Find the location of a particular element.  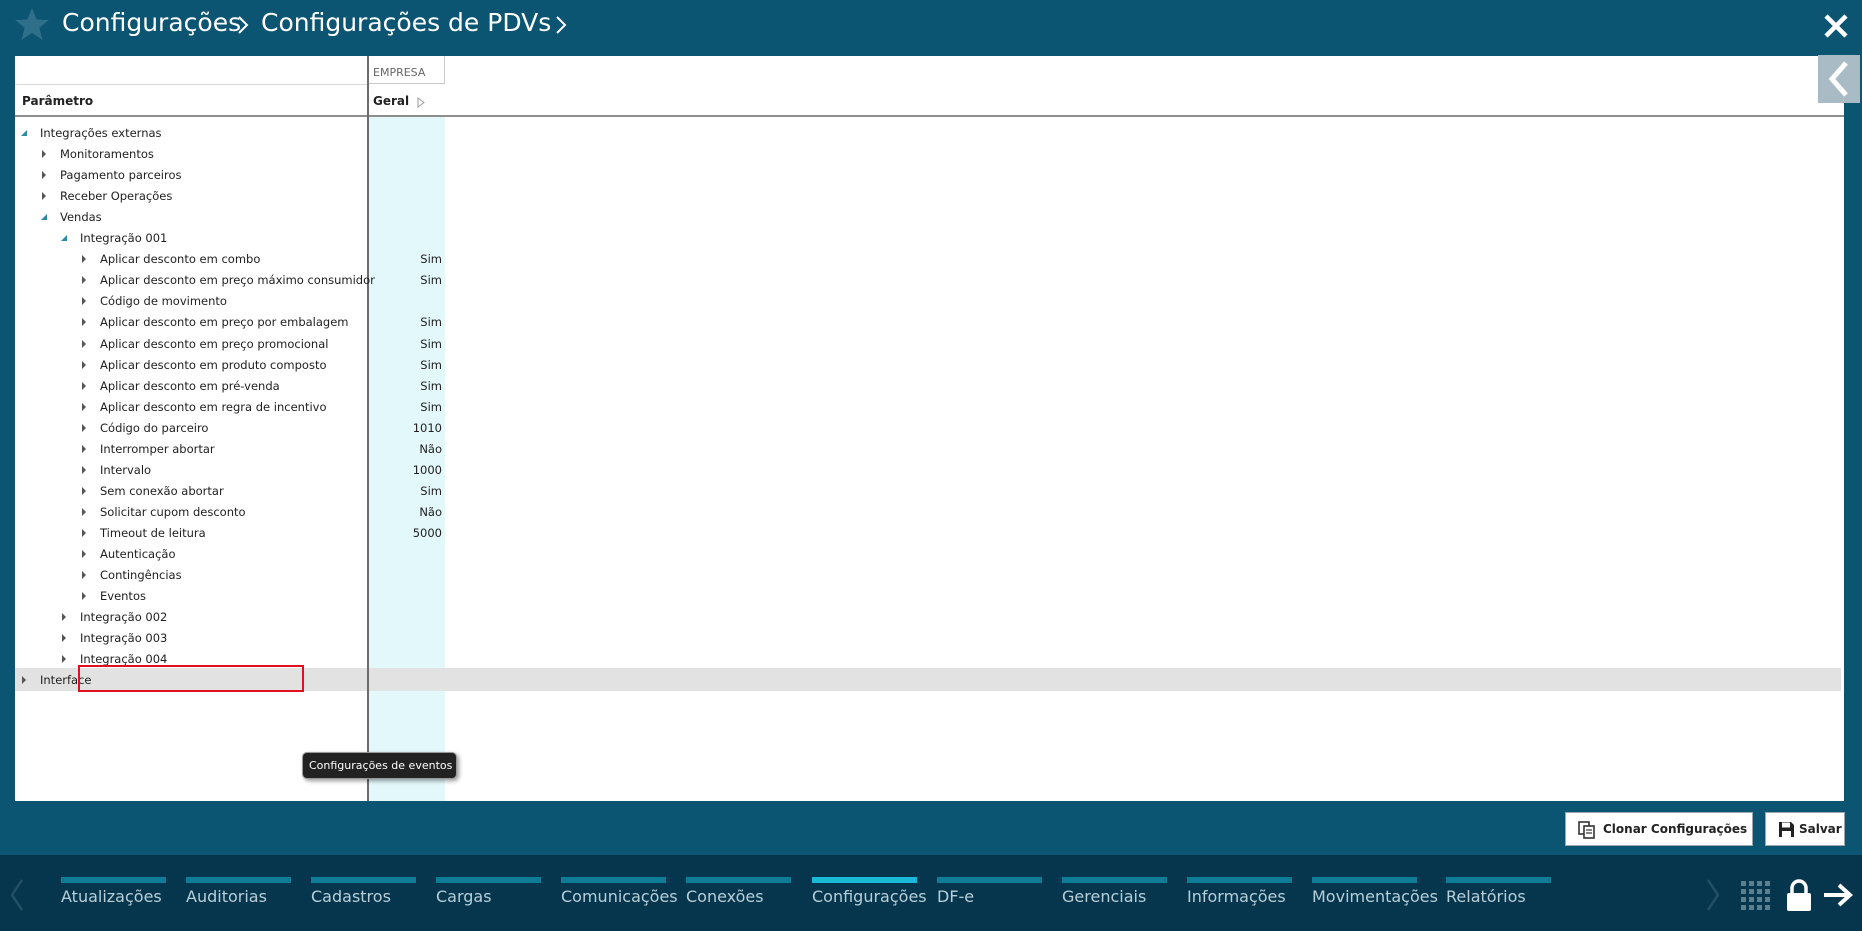

nav-tab-label: Cargas is located at coordinates (464, 896).